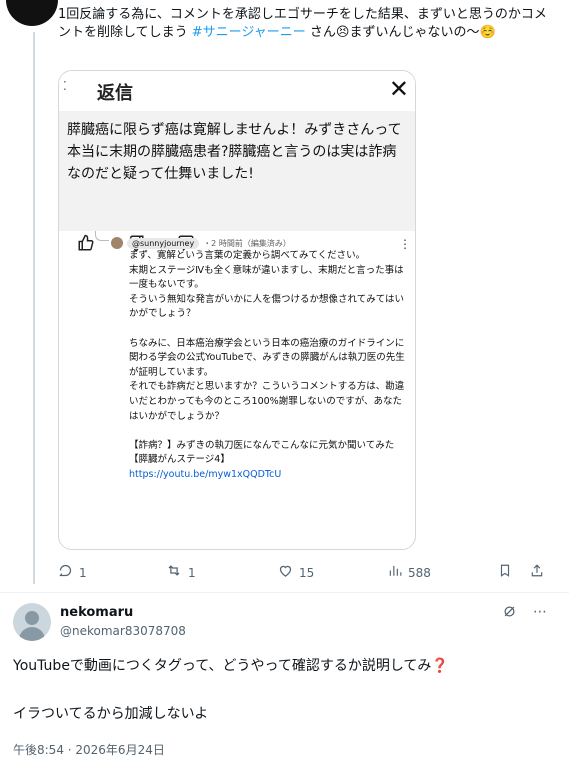 The image size is (569, 769). What do you see at coordinates (65, 86) in the screenshot?
I see `partial-marker: ⁚` at bounding box center [65, 86].